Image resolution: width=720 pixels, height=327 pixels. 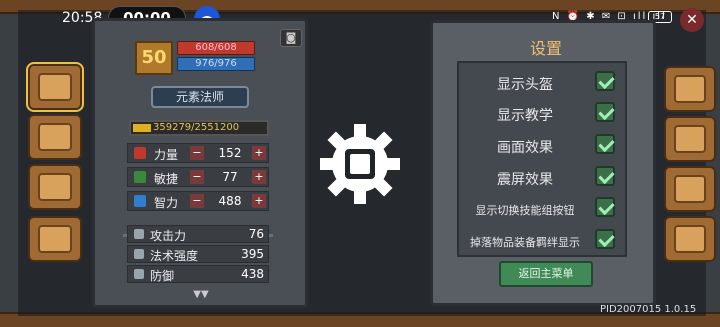 What do you see at coordinates (230, 201) in the screenshot?
I see `attribute-value: 488` at bounding box center [230, 201].